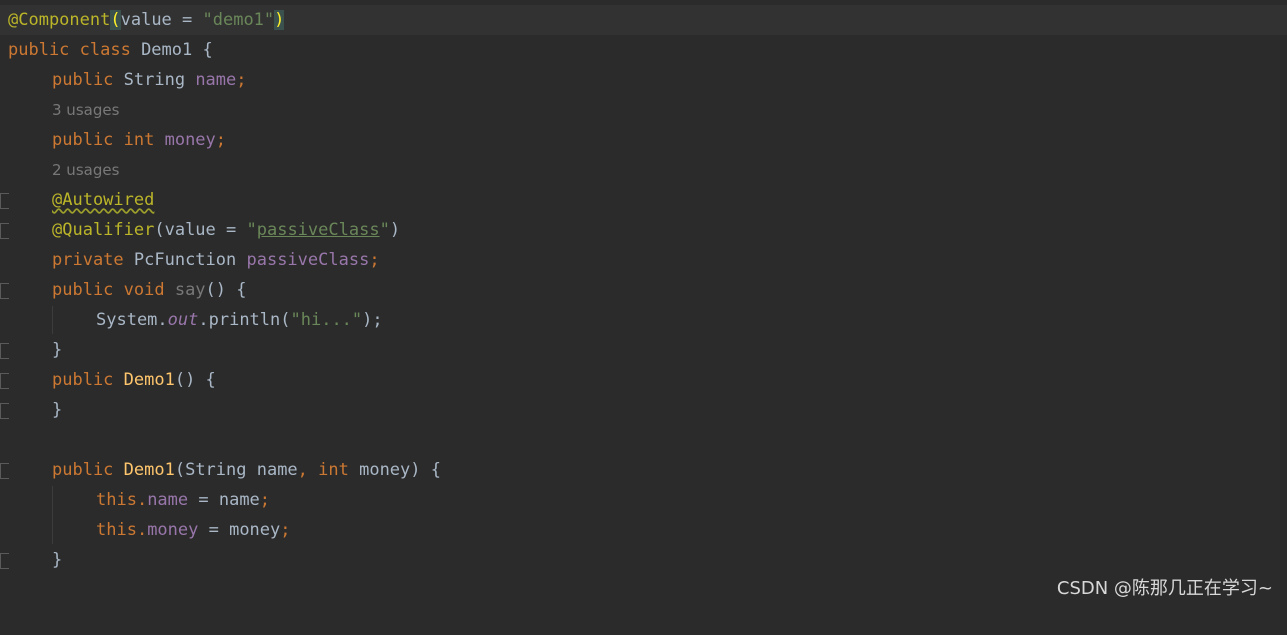 The width and height of the screenshot is (1287, 635). What do you see at coordinates (328, 470) in the screenshot?
I see `code-token: , int` at bounding box center [328, 470].